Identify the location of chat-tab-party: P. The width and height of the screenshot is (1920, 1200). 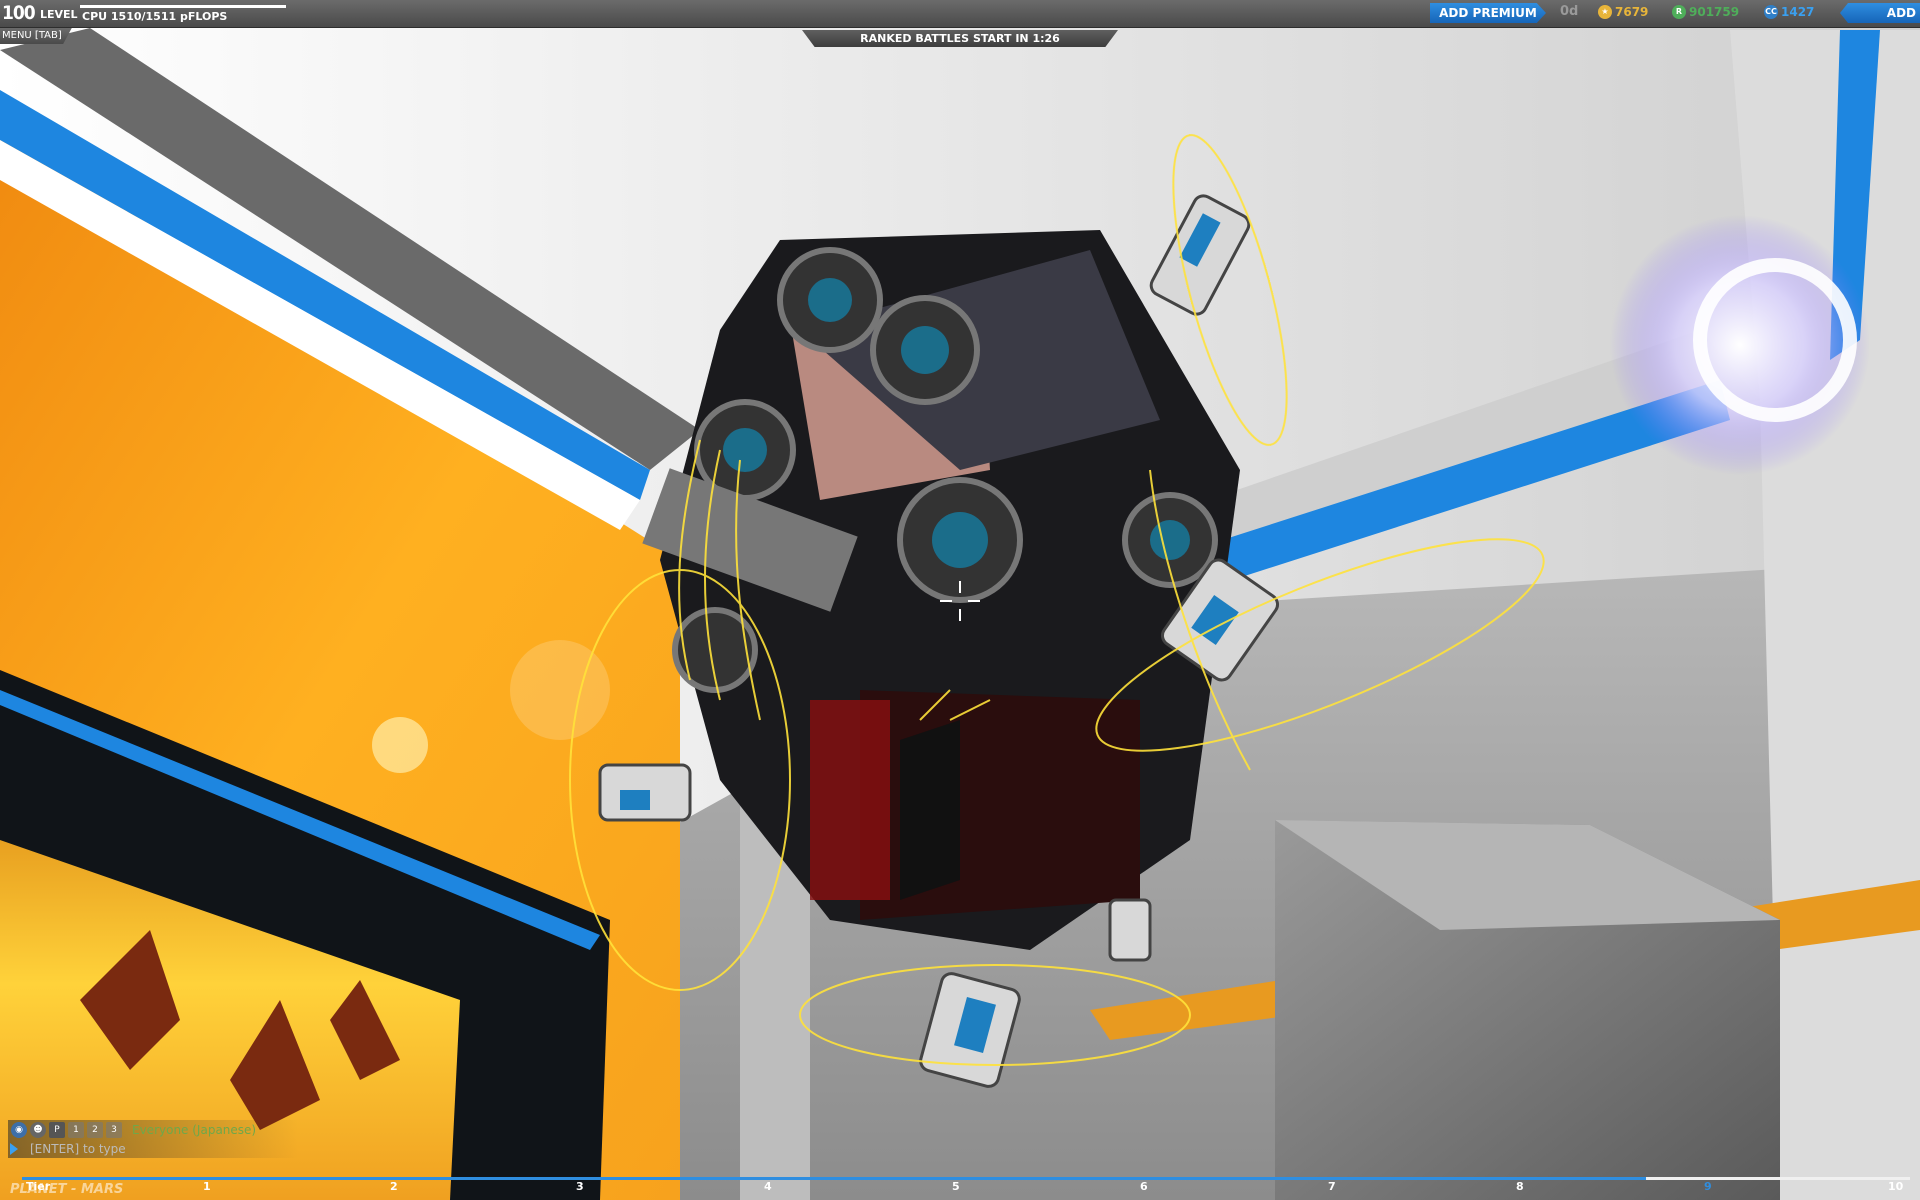
(57, 1130).